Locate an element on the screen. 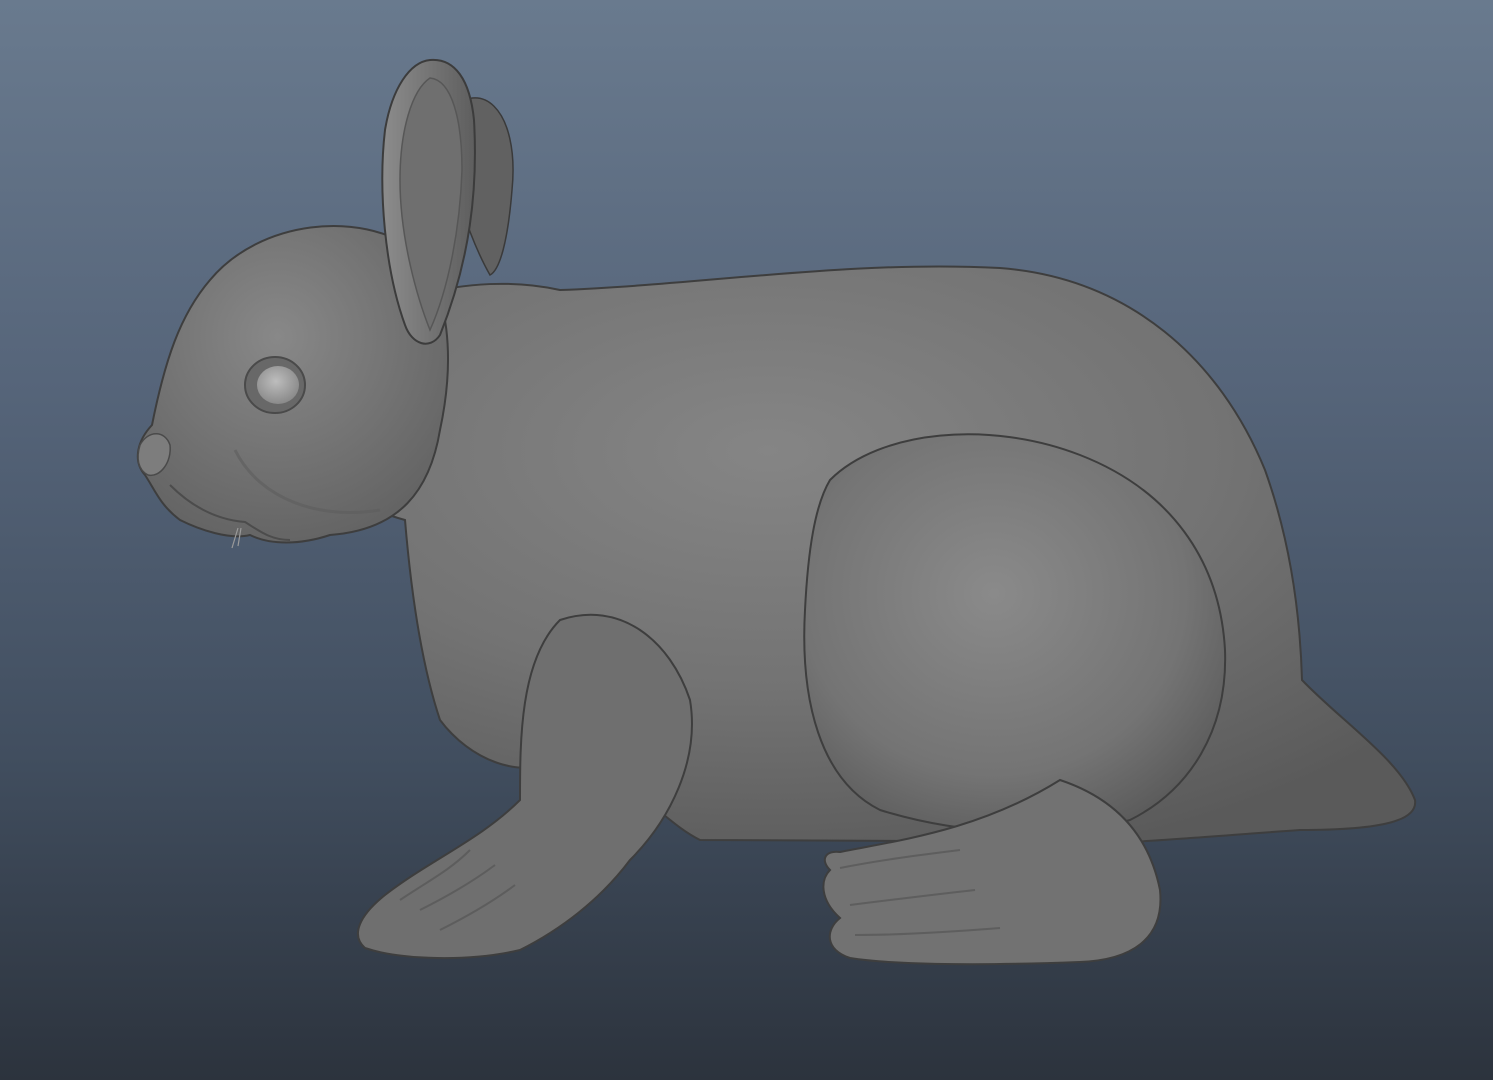  eye-ball is located at coordinates (278, 385).